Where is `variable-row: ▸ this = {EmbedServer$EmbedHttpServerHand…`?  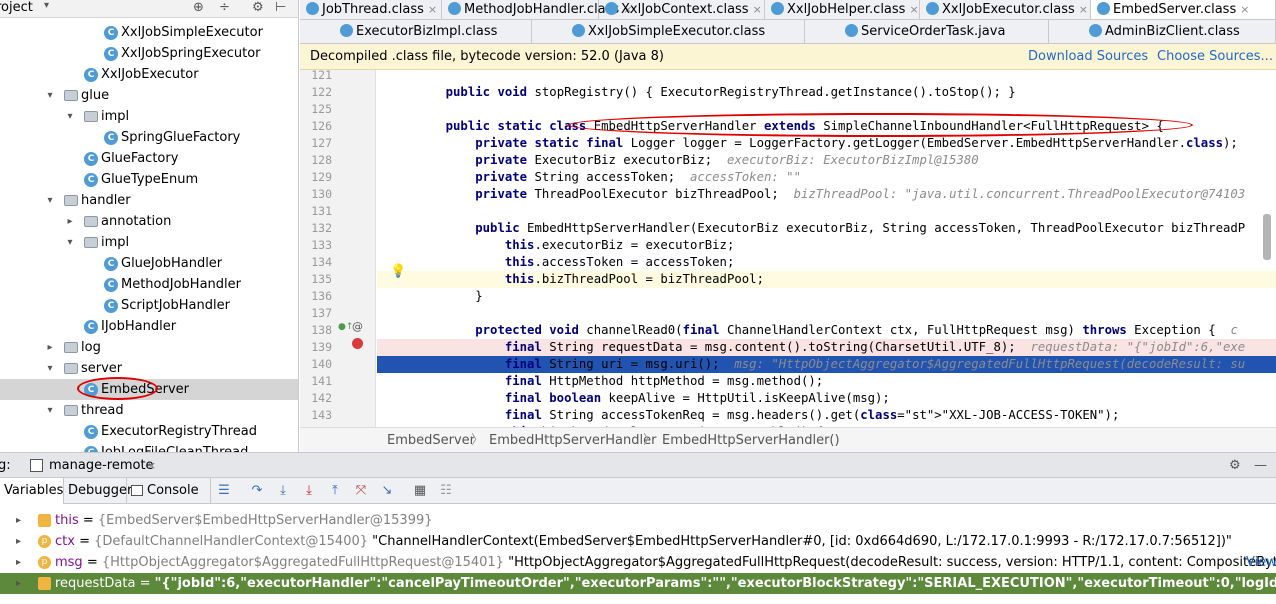 variable-row: ▸ this = {EmbedServer$EmbedHttpServerHand… is located at coordinates (638, 520).